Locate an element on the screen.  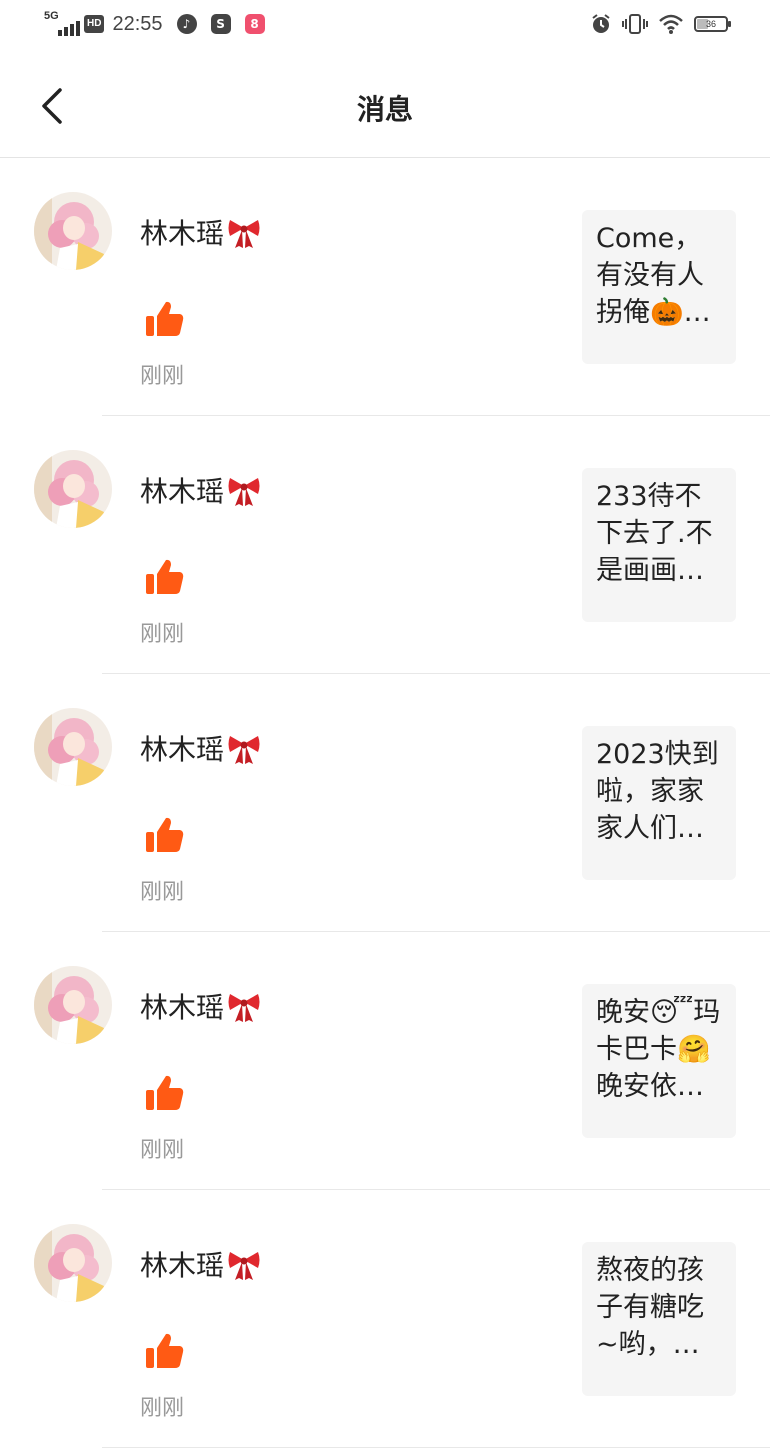
page-title: 消息 is located at coordinates (384, 109).